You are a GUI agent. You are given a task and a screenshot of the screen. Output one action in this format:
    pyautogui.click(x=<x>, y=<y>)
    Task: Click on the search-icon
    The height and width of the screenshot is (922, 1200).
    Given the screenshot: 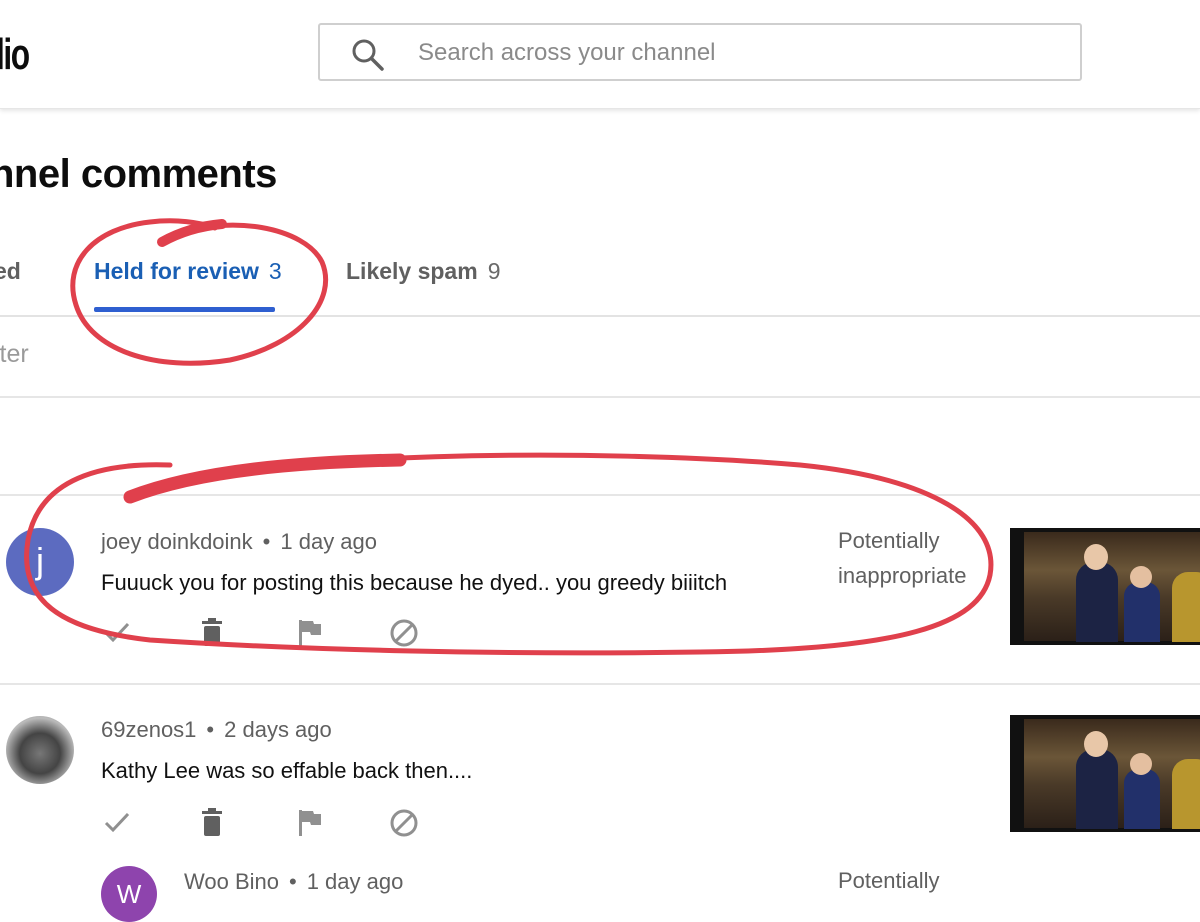 What is the action you would take?
    pyautogui.click(x=368, y=55)
    